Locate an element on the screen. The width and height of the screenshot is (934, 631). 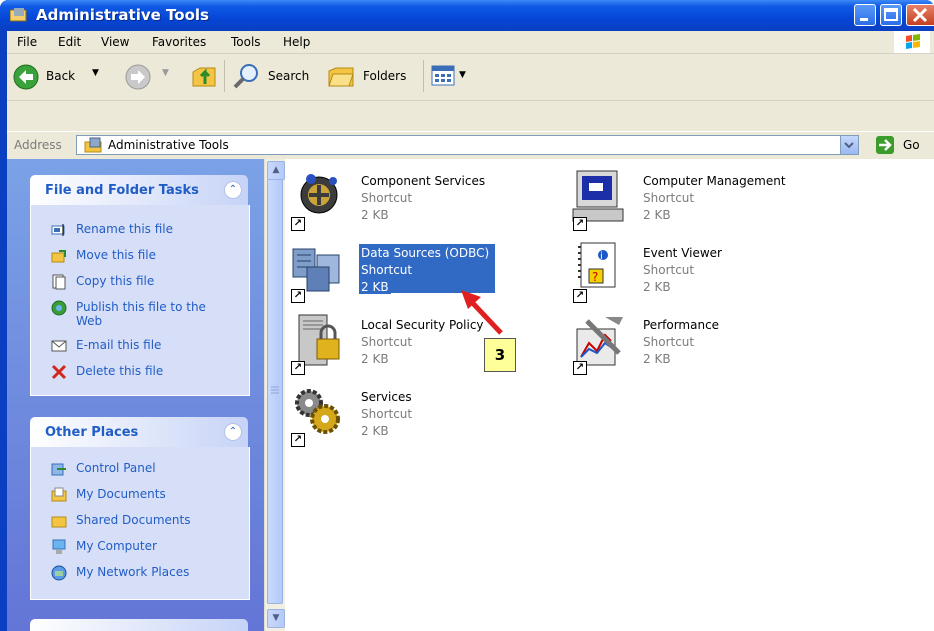
standard-buttons-row: Back ▼ ▼ Search Folders ▼ is located at coordinates (470, 77).